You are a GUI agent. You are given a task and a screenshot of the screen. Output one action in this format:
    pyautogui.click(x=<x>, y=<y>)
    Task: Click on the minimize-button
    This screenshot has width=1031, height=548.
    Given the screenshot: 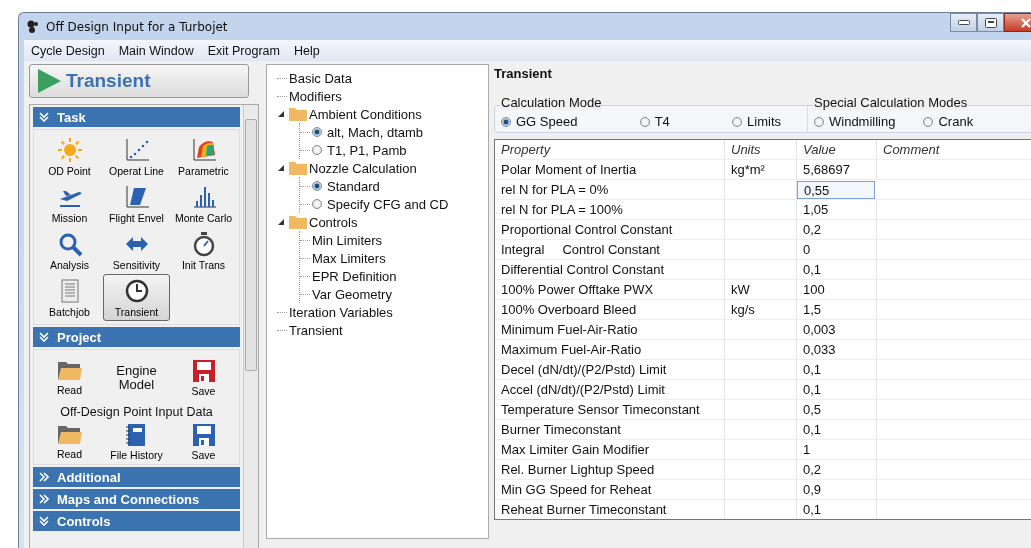 What is the action you would take?
    pyautogui.click(x=963, y=22)
    